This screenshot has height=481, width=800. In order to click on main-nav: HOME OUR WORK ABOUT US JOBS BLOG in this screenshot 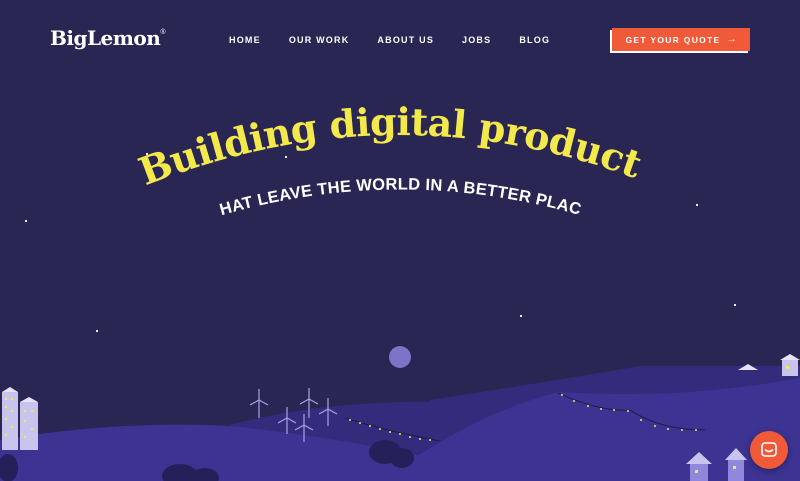, I will do `click(389, 40)`.